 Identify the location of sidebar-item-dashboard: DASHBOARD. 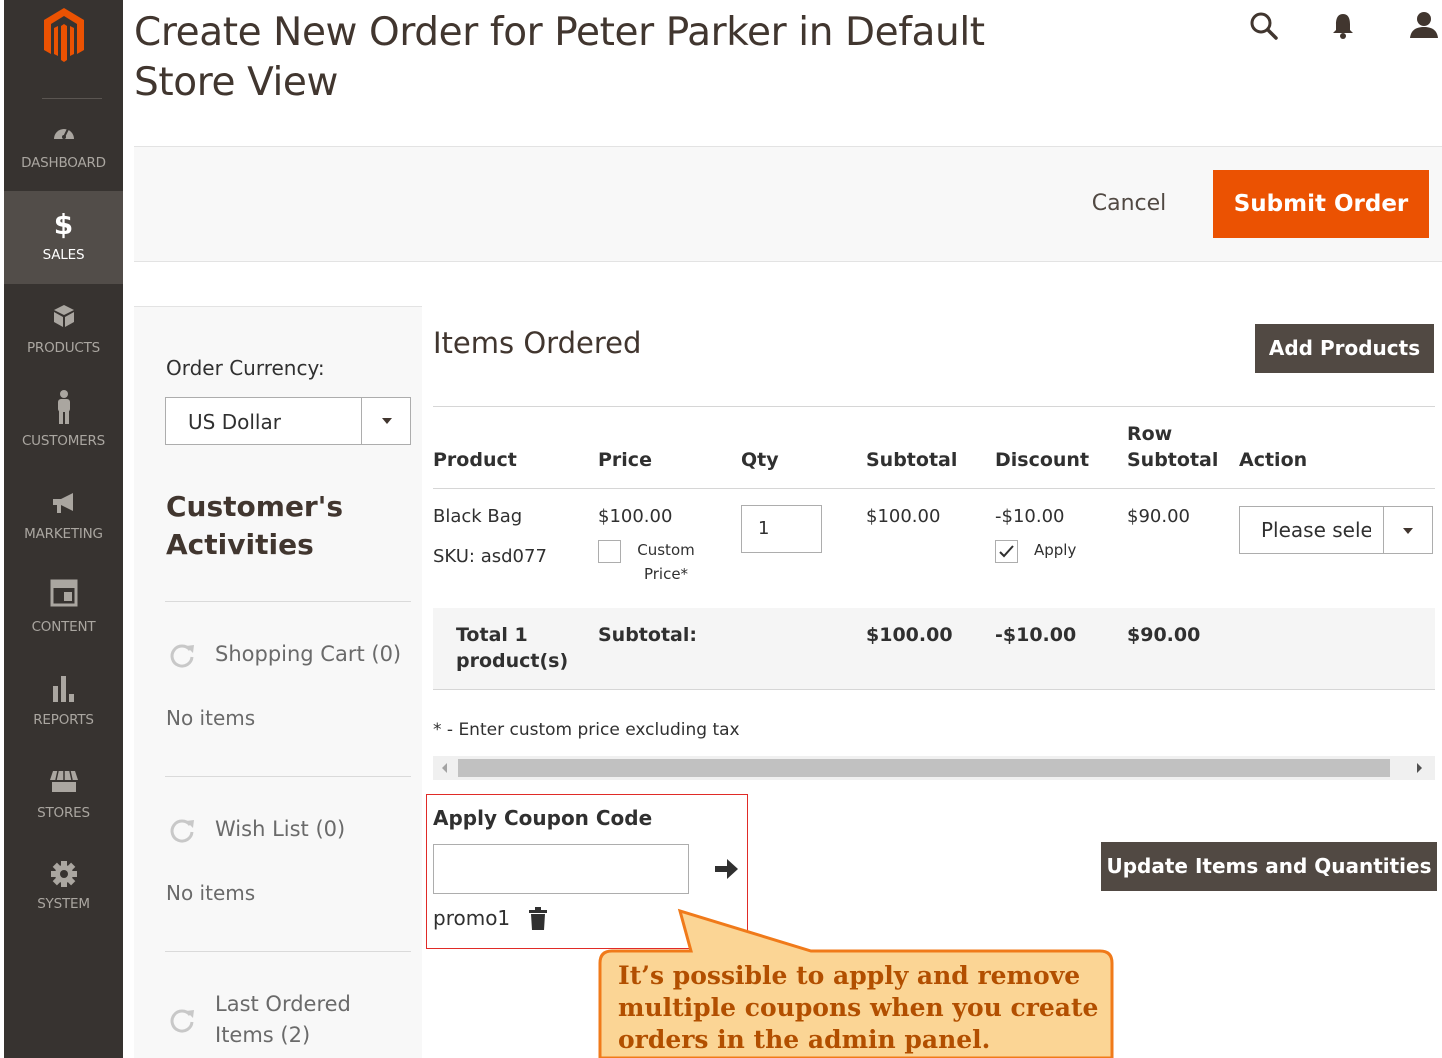
(63, 151).